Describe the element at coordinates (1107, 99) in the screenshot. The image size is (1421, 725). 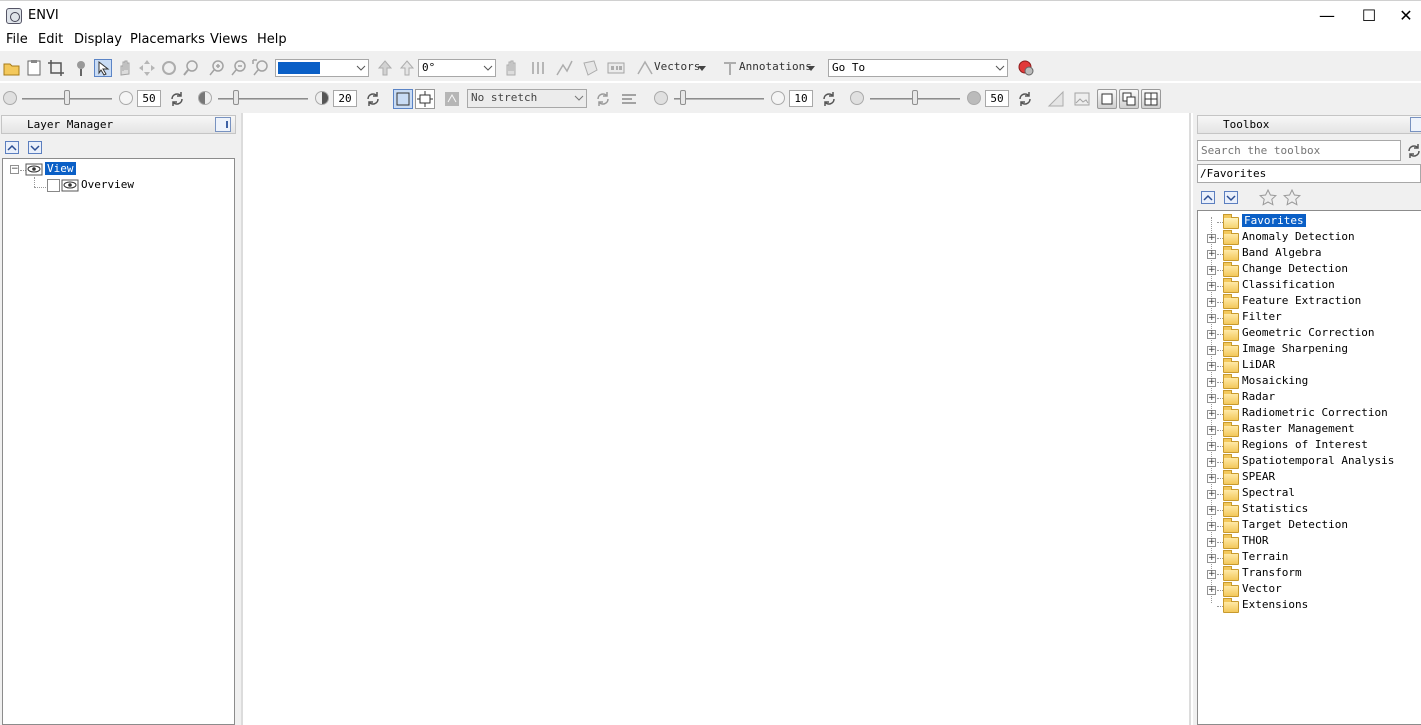
I see `single-view-icon` at that location.